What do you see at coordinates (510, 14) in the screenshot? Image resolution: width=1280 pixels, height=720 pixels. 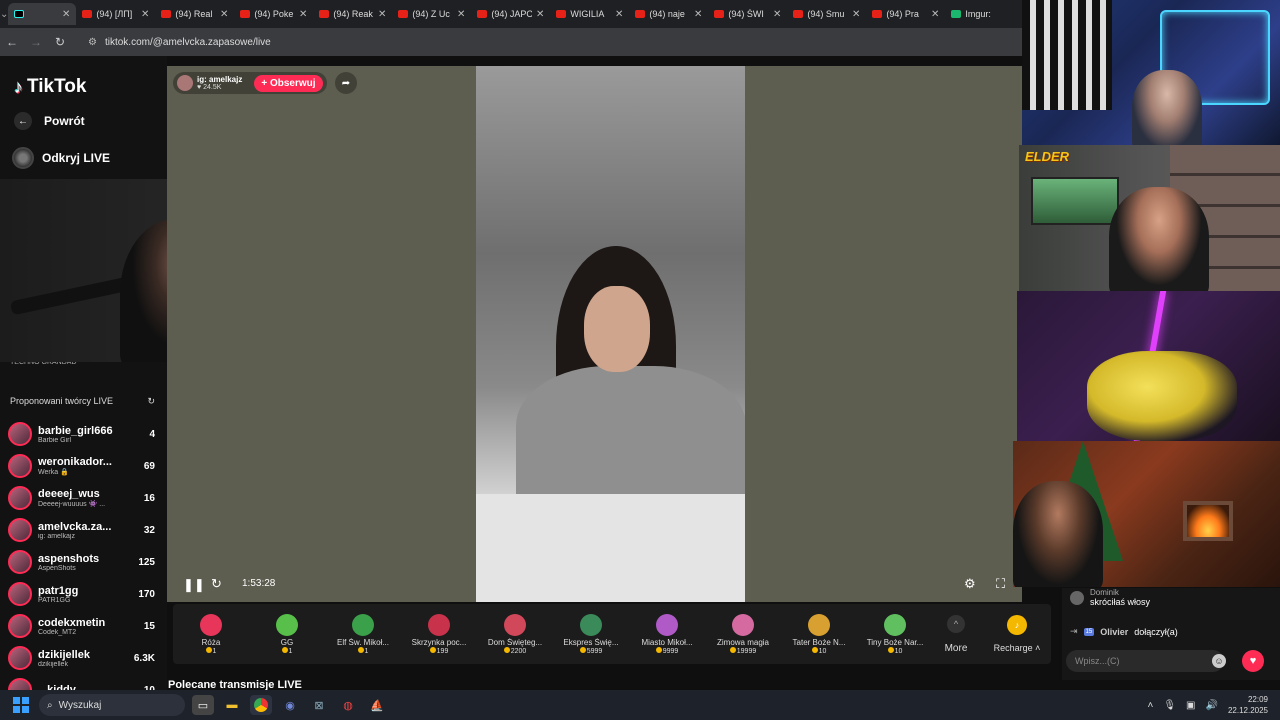 I see `browser-tab: (94) JAPO ✕` at bounding box center [510, 14].